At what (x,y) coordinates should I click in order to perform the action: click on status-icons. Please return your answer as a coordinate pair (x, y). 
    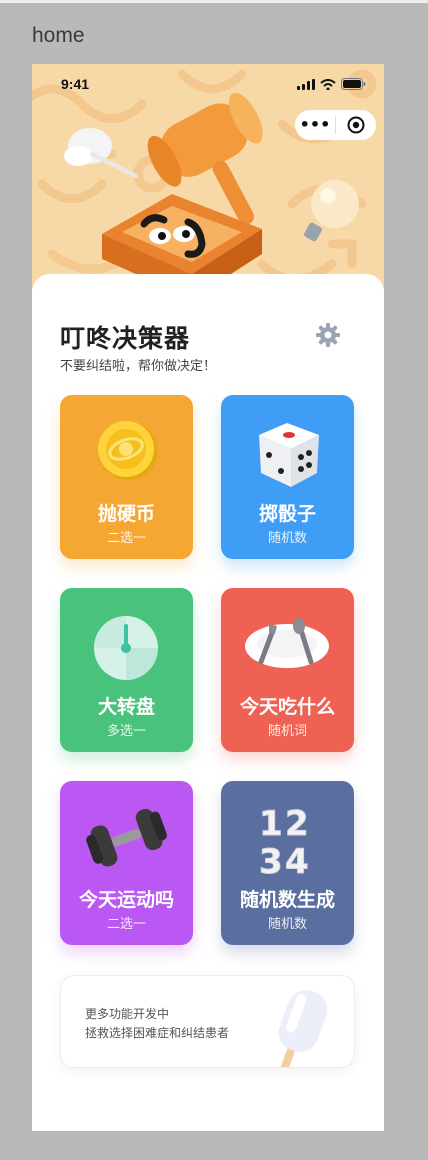
    Looking at the image, I should click on (331, 84).